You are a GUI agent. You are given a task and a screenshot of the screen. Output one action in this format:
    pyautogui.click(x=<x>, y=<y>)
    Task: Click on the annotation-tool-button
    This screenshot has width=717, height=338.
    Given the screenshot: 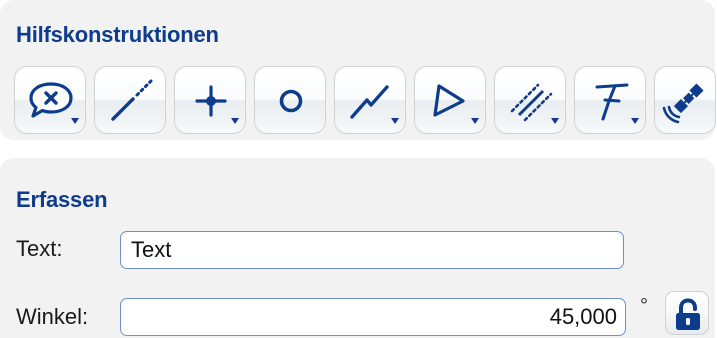 What is the action you would take?
    pyautogui.click(x=50, y=100)
    